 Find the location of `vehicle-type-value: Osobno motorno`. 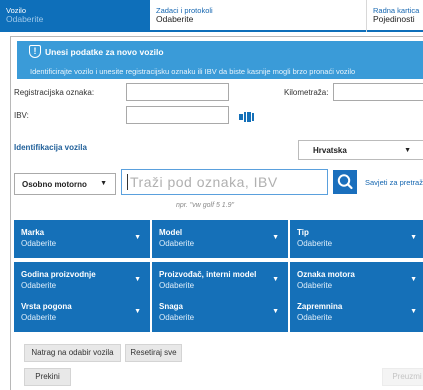

vehicle-type-value: Osobno motorno is located at coordinates (54, 184).